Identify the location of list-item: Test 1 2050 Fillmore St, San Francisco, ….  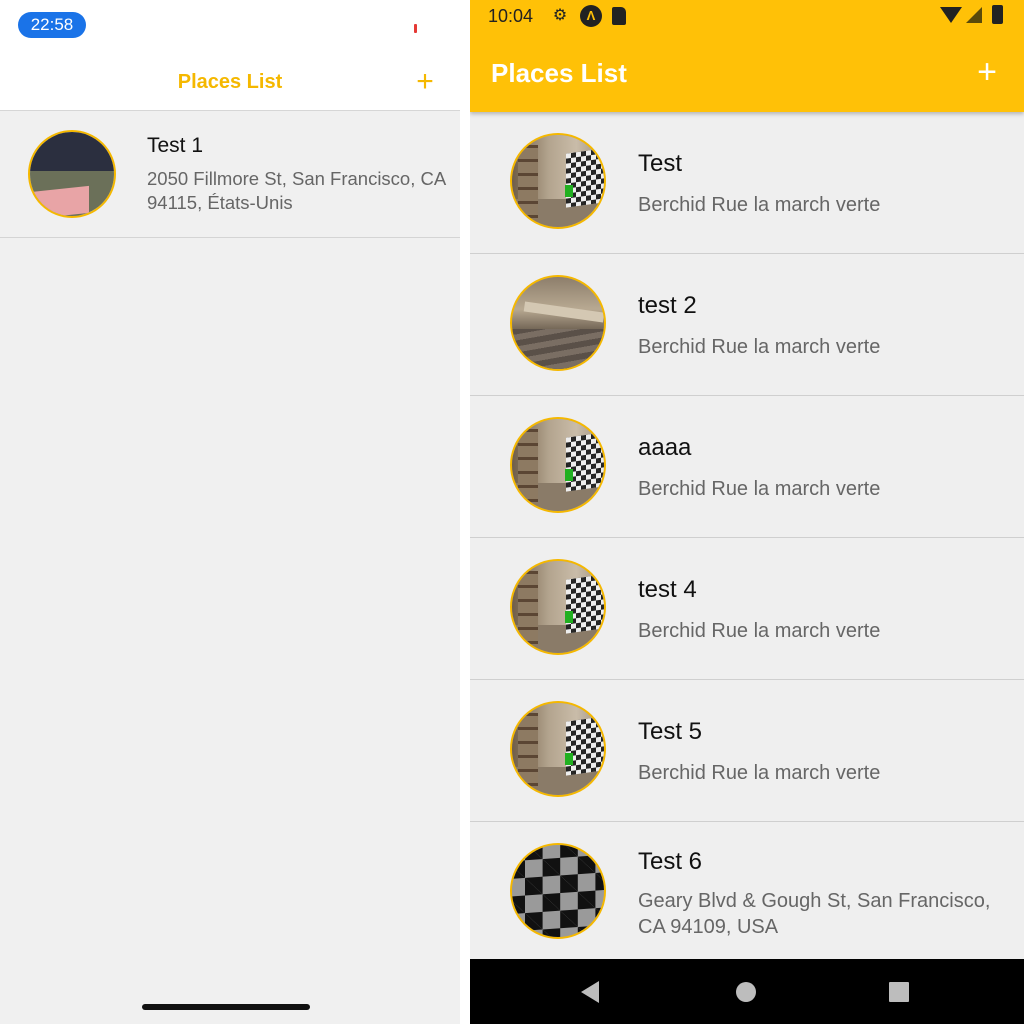
(230, 174).